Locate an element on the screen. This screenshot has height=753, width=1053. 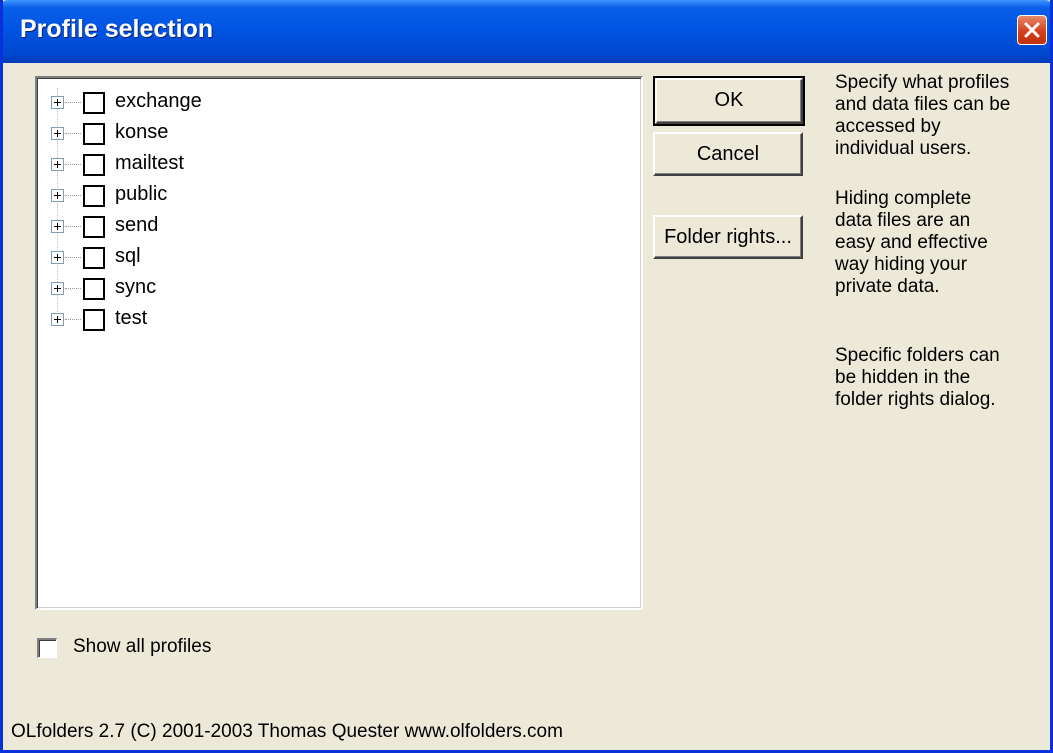
profile-label: sync is located at coordinates (136, 287).